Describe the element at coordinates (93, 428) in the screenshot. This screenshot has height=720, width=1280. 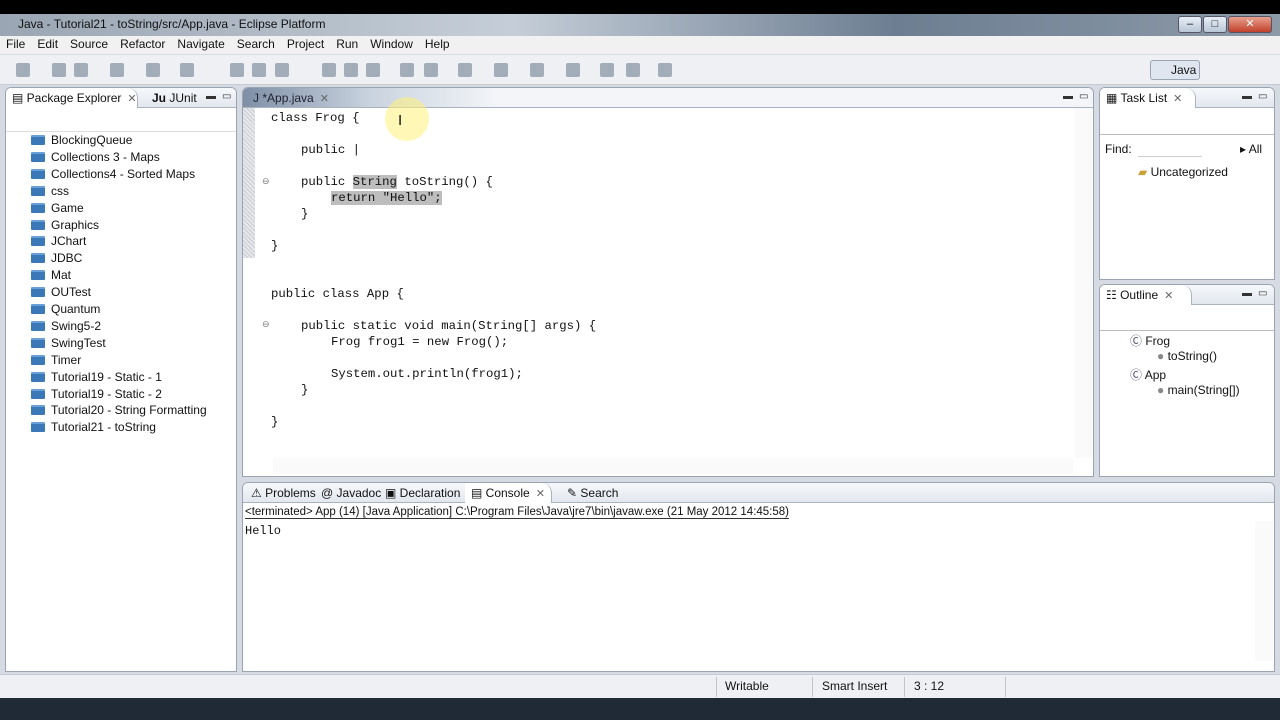
I see `project-item: Tutorial21 - toString` at that location.